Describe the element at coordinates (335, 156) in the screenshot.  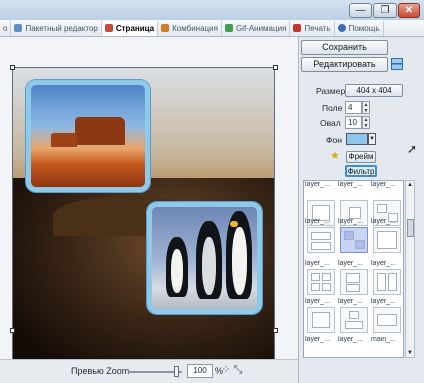
I see `star-icon: ★` at that location.